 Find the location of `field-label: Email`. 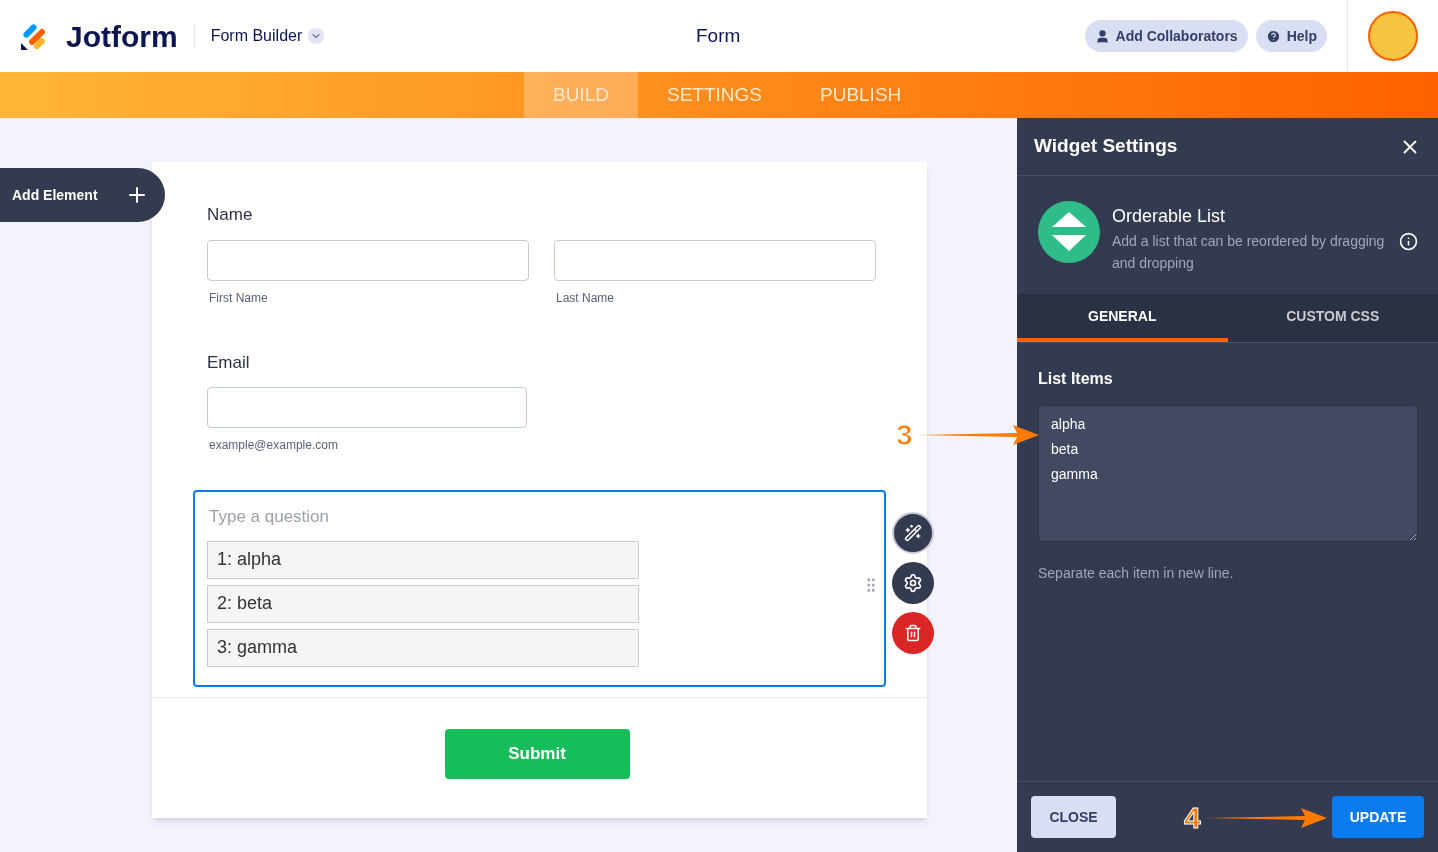

field-label: Email is located at coordinates (228, 362).